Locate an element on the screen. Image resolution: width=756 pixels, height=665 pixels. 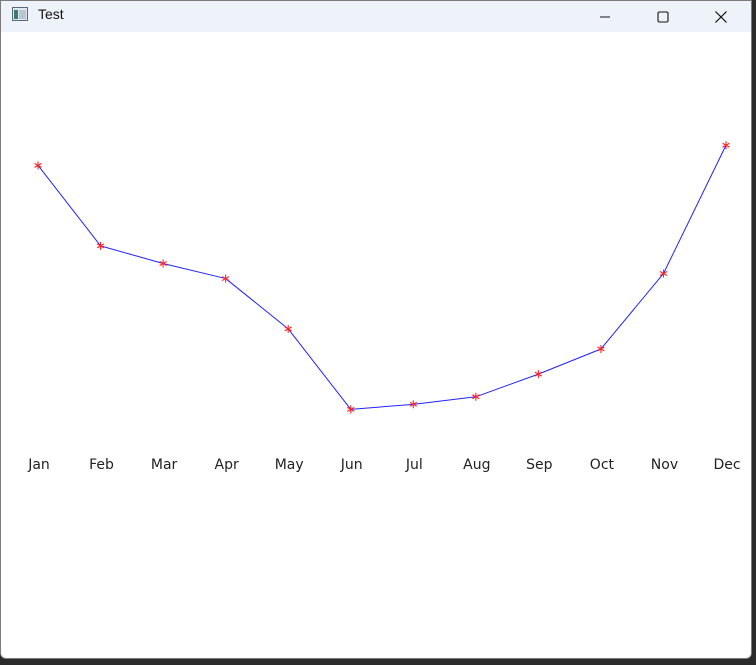
x-tick-label-jan: Jan is located at coordinates (38, 465).